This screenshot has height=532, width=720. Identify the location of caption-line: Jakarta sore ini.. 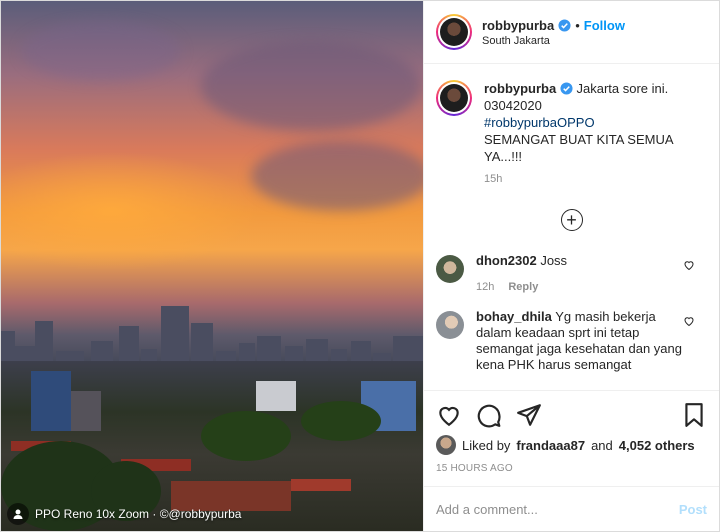
(622, 88).